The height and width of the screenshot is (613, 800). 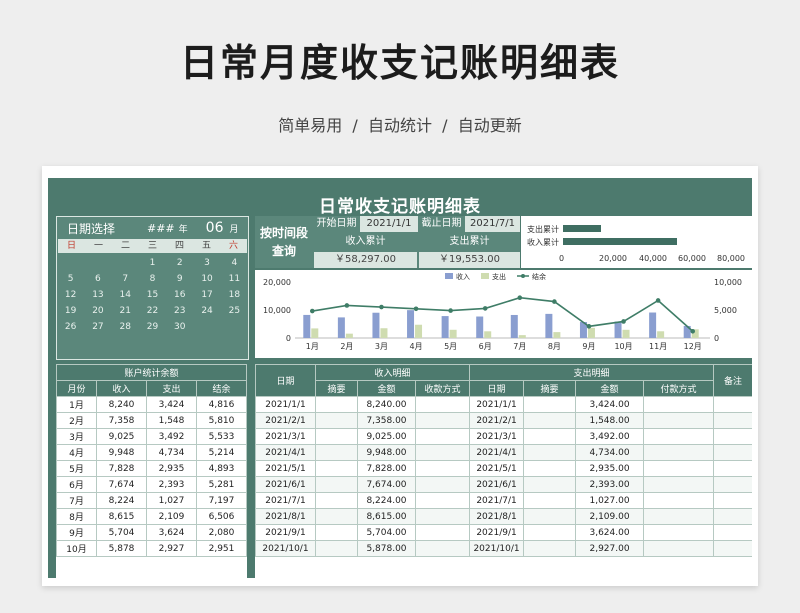 What do you see at coordinates (386, 532) in the screenshot?
I see `income-amount-cell: 5,704.00` at bounding box center [386, 532].